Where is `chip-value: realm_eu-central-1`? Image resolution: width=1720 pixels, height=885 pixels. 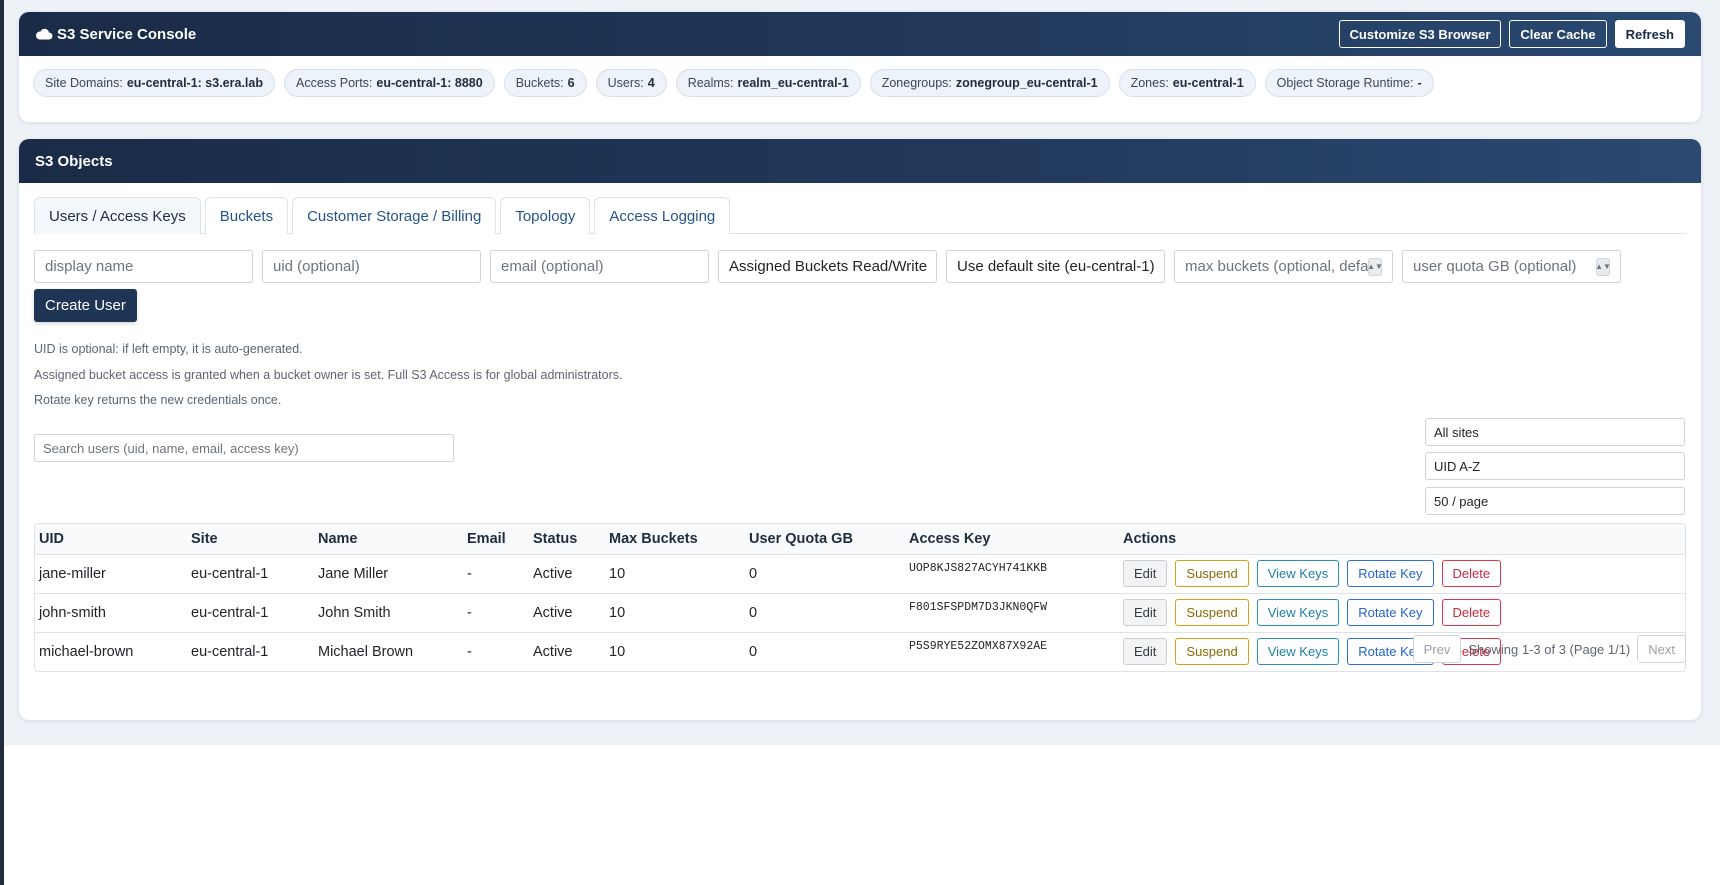
chip-value: realm_eu-central-1 is located at coordinates (793, 83).